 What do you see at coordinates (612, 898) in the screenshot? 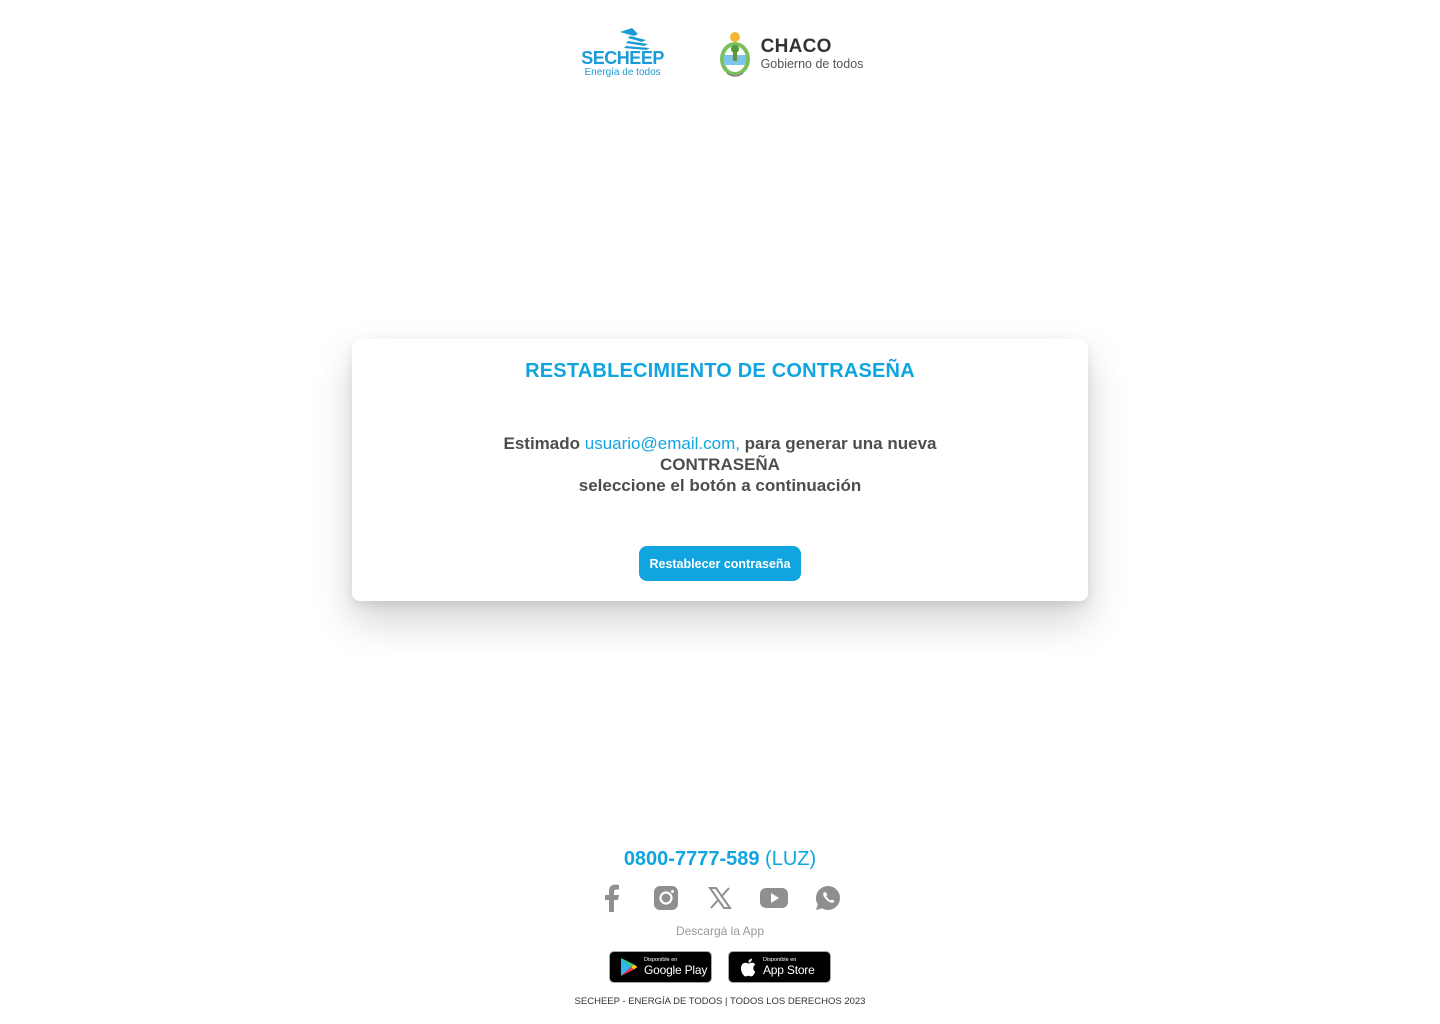
I see `facebook-icon` at bounding box center [612, 898].